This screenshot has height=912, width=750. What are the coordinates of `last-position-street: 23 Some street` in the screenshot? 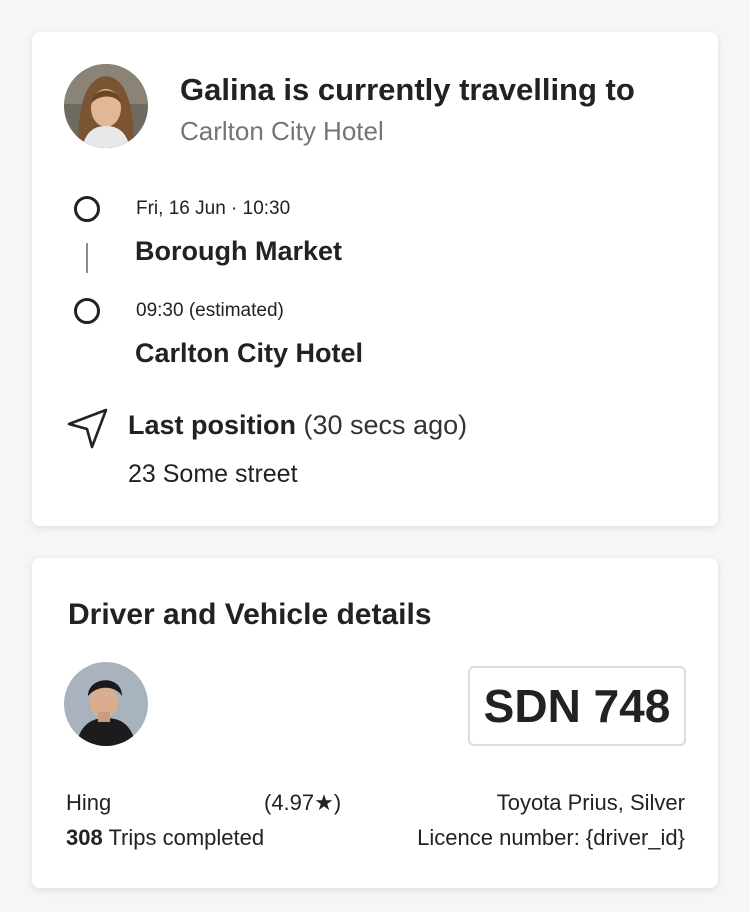 It's located at (213, 474).